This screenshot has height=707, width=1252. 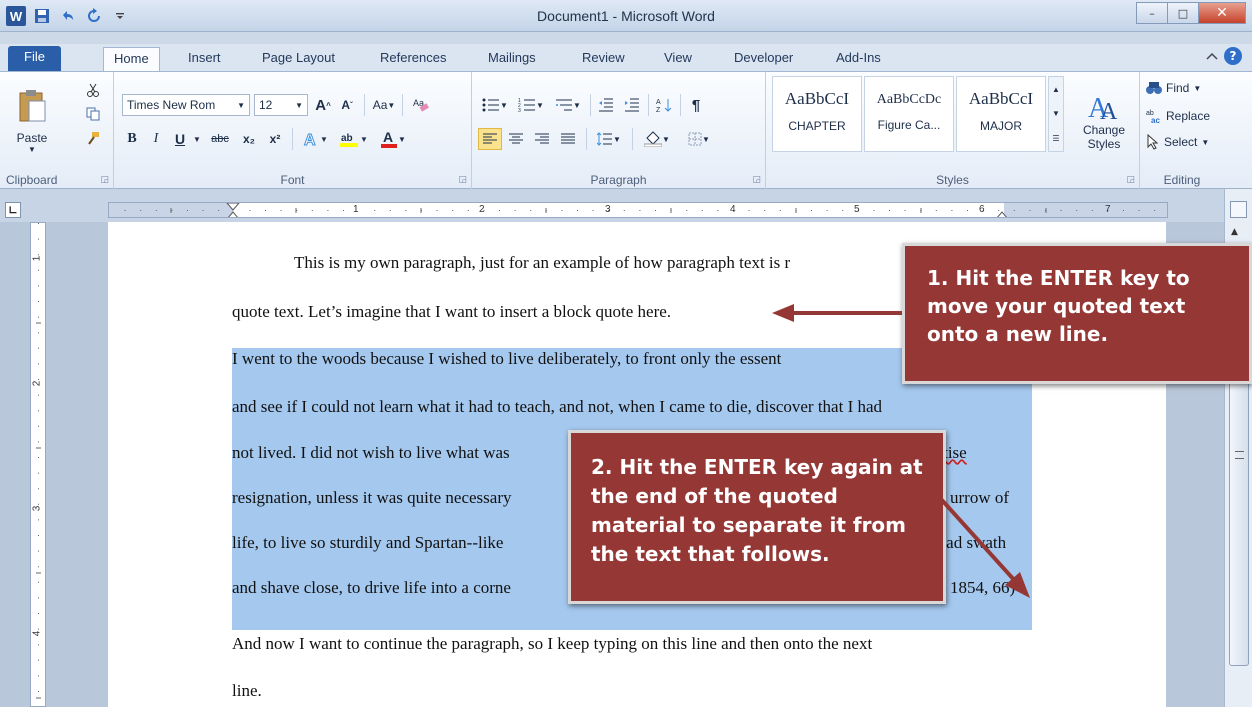 What do you see at coordinates (482, 209) in the screenshot?
I see `ruler-number: 2` at bounding box center [482, 209].